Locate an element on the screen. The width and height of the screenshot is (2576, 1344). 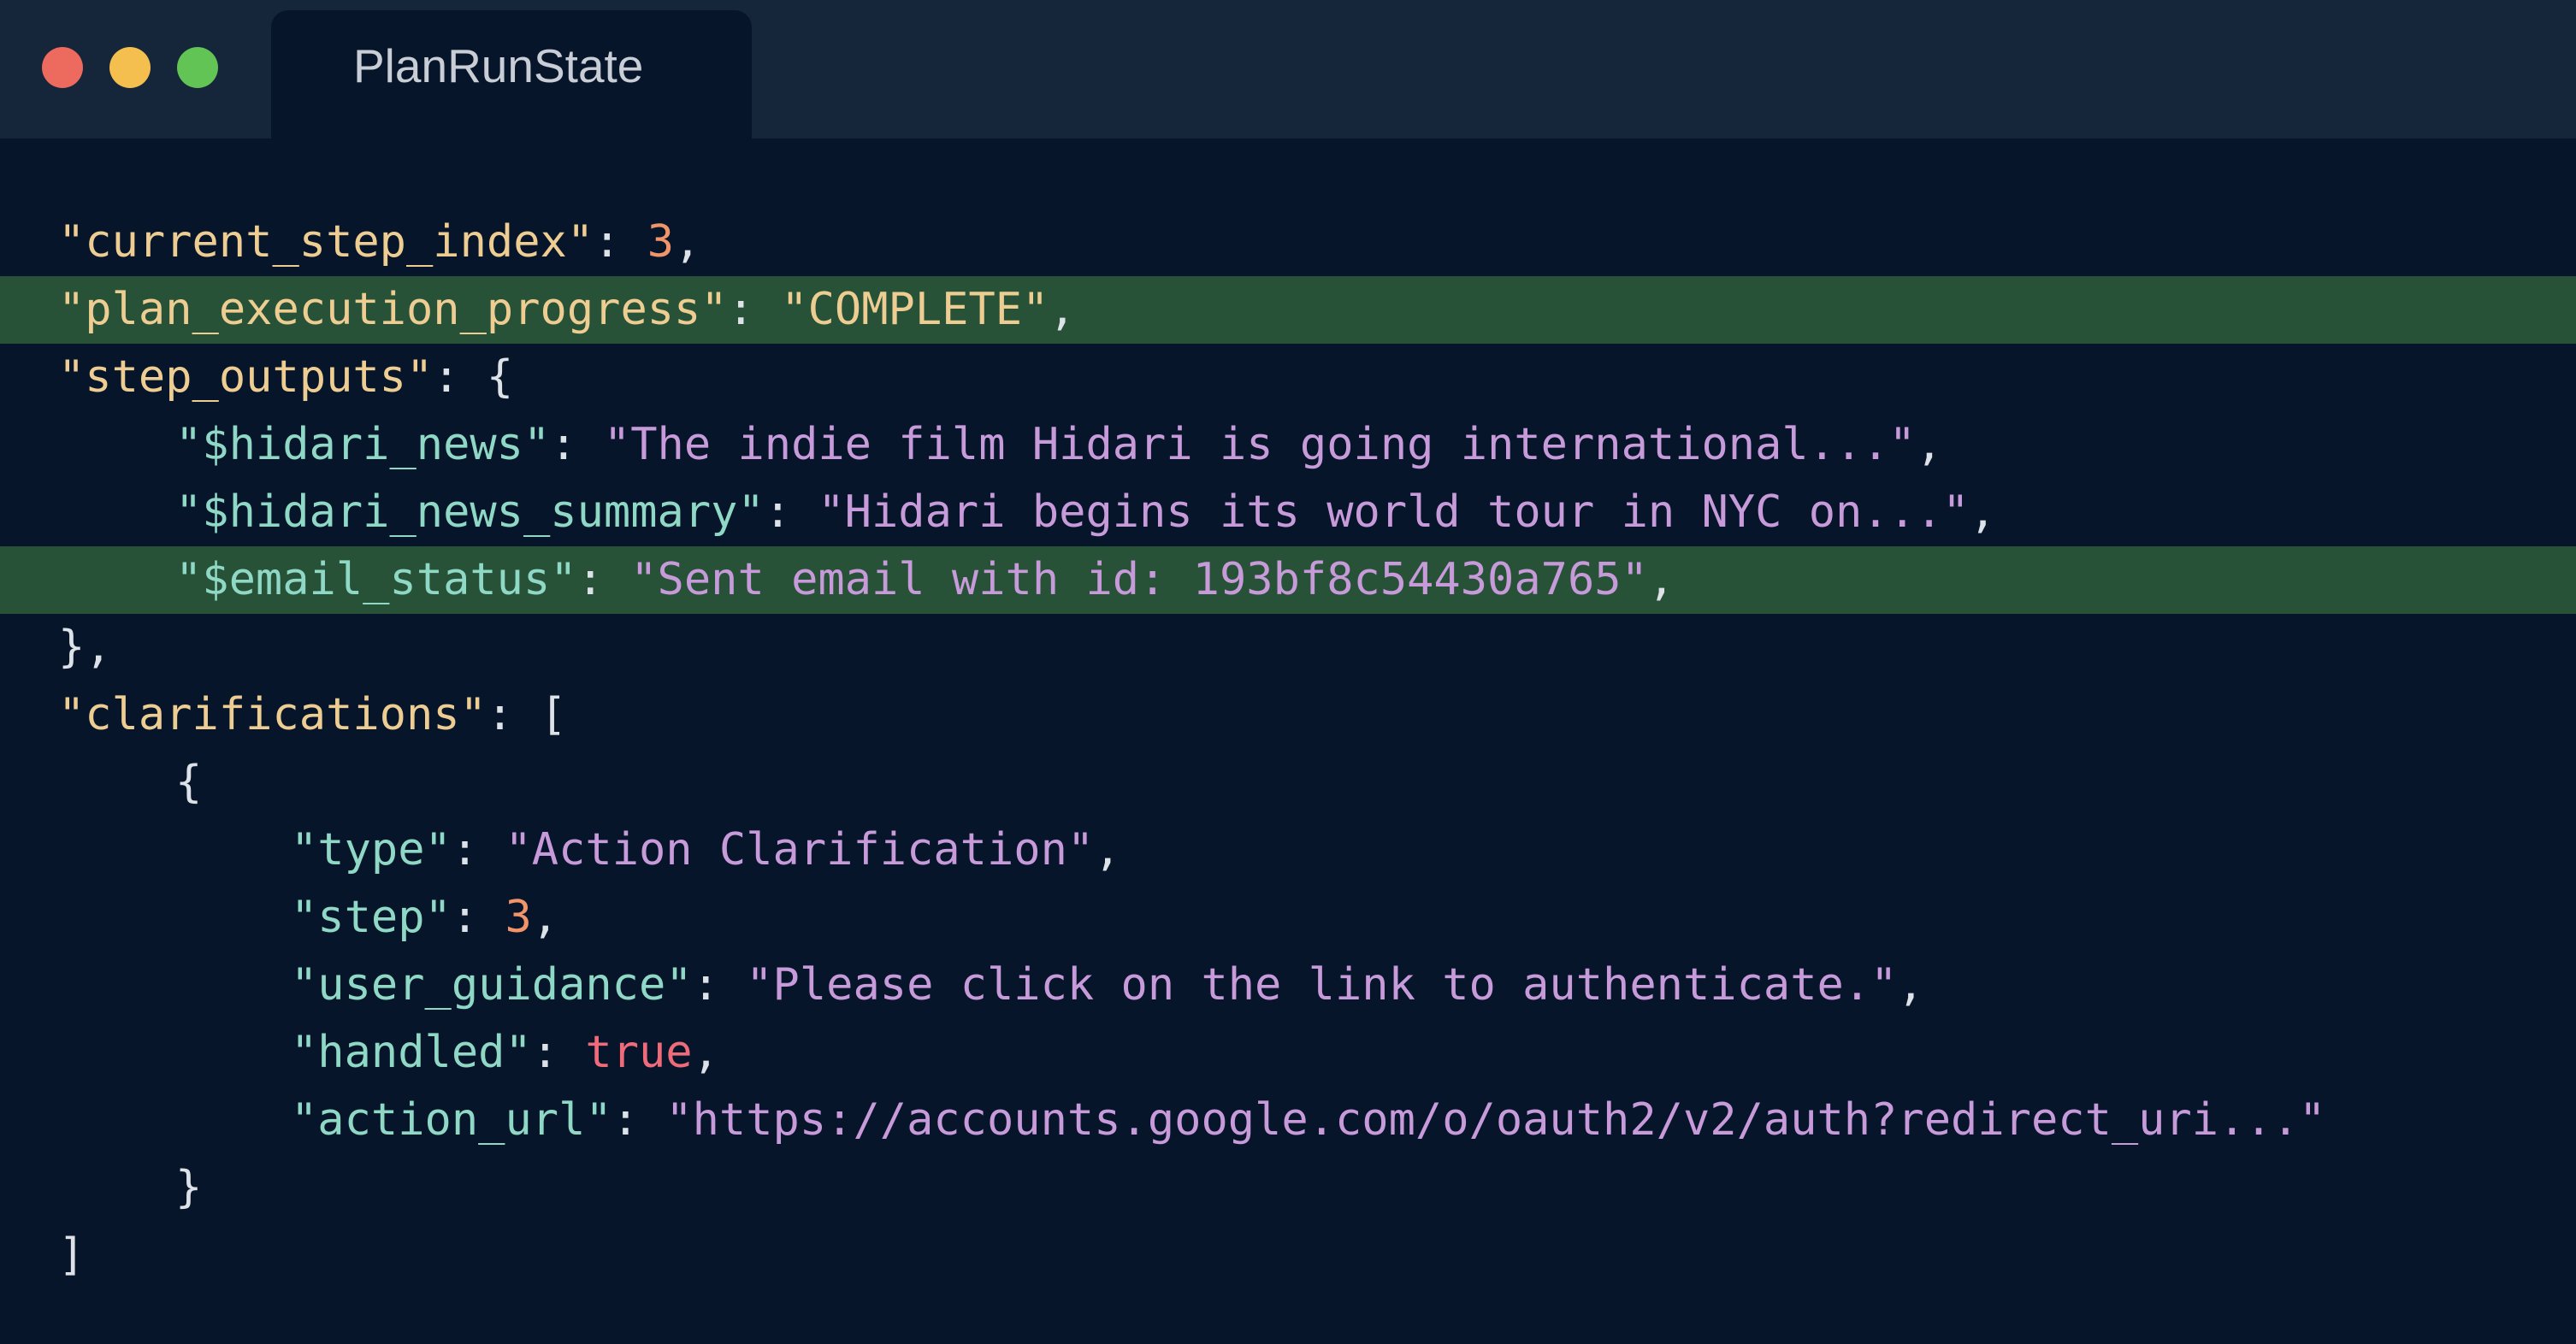
tab-title: PlanRunState is located at coordinates (498, 66).